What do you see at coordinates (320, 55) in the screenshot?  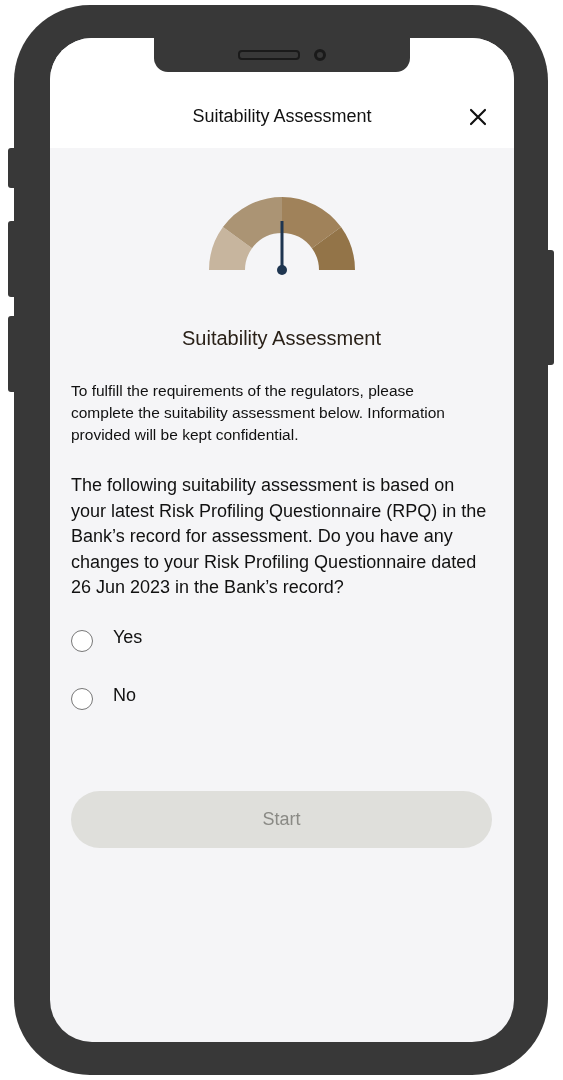 I see `camera-icon` at bounding box center [320, 55].